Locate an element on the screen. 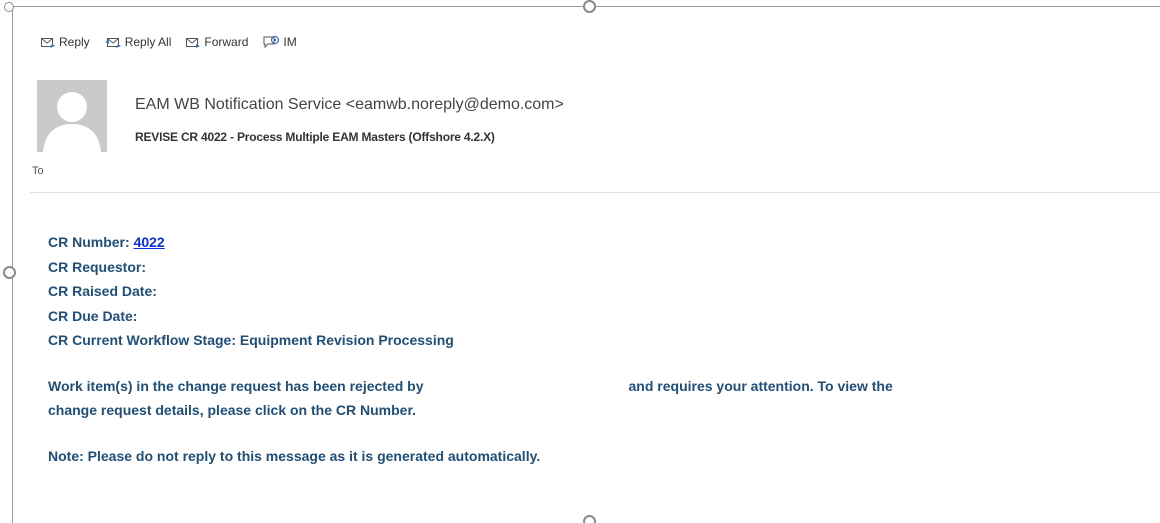  reply-button: Reply is located at coordinates (65, 42).